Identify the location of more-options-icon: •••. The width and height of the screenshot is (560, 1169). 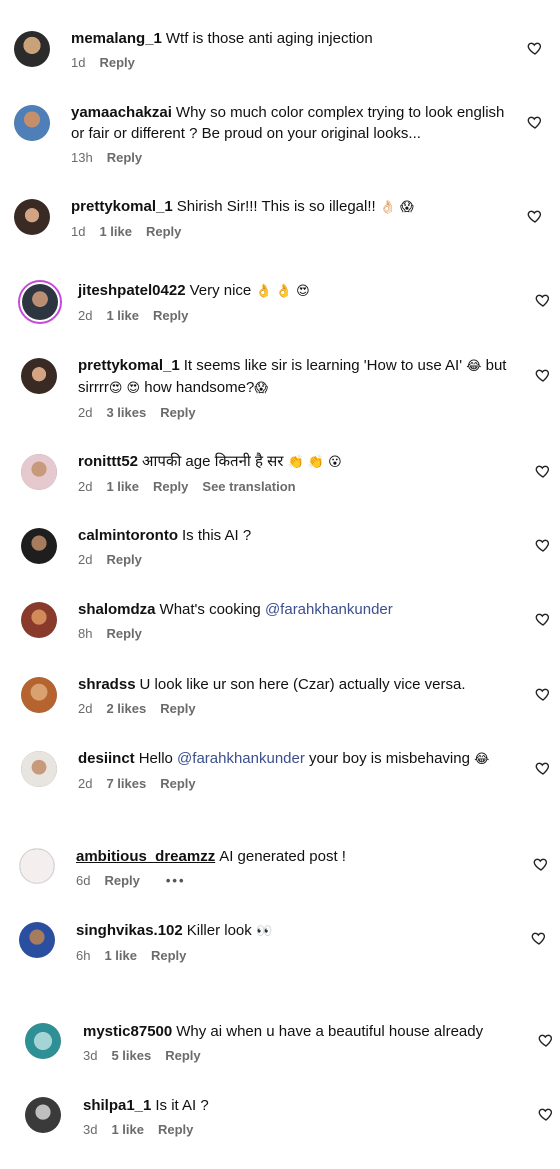
(176, 880).